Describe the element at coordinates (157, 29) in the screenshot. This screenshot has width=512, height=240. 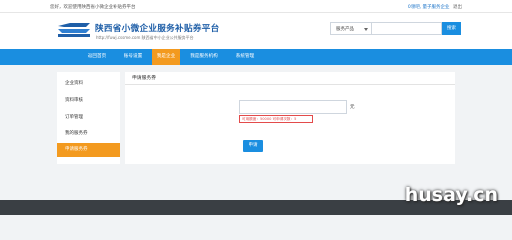
I see `site-title: 陕西省小微企业服务补贴券平台` at that location.